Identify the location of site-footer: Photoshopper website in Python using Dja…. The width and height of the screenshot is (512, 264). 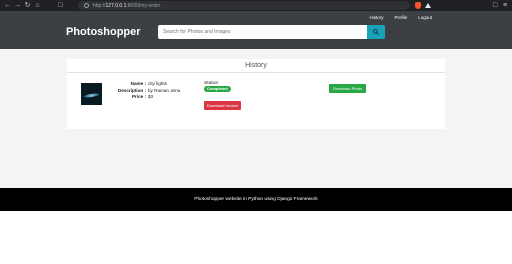
(256, 199).